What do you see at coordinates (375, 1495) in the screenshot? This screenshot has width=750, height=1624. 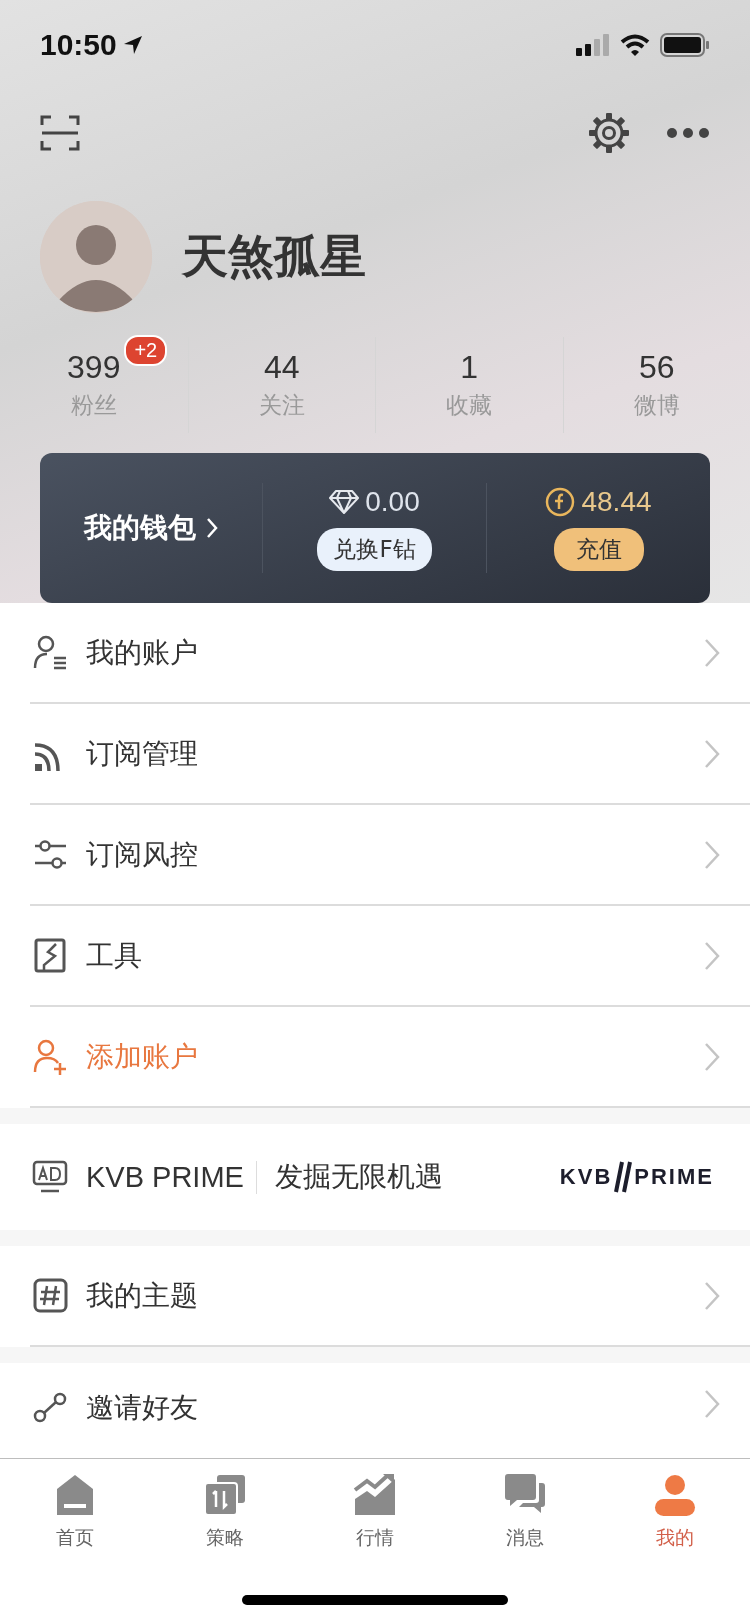 I see `chart-icon` at bounding box center [375, 1495].